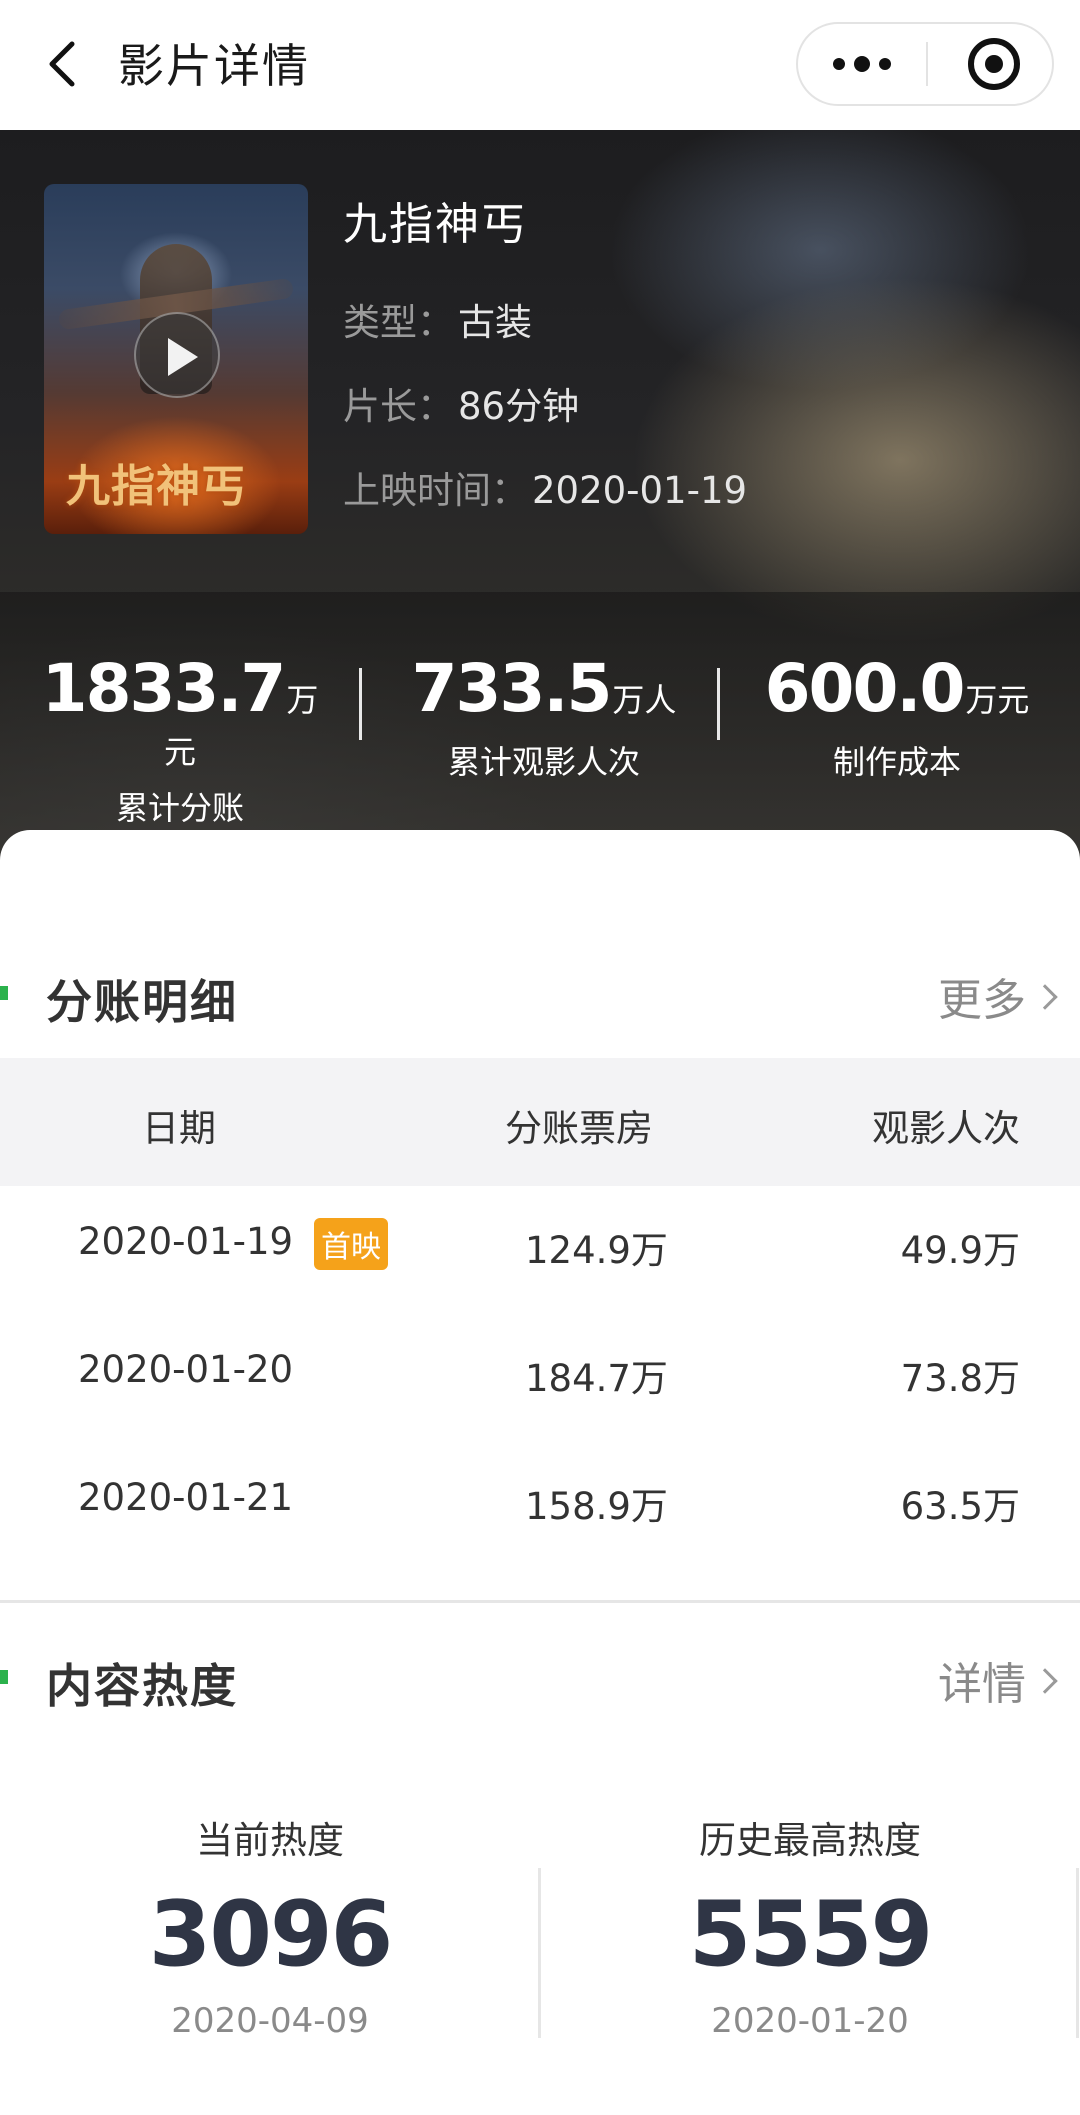 The image size is (1080, 2115). What do you see at coordinates (865, 688) in the screenshot?
I see `stat-value: 600.0` at bounding box center [865, 688].